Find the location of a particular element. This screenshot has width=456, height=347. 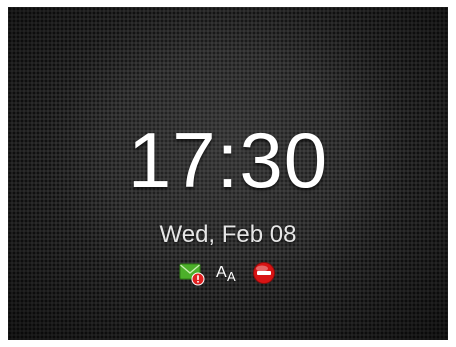

do-not-disturb-icon is located at coordinates (264, 273).